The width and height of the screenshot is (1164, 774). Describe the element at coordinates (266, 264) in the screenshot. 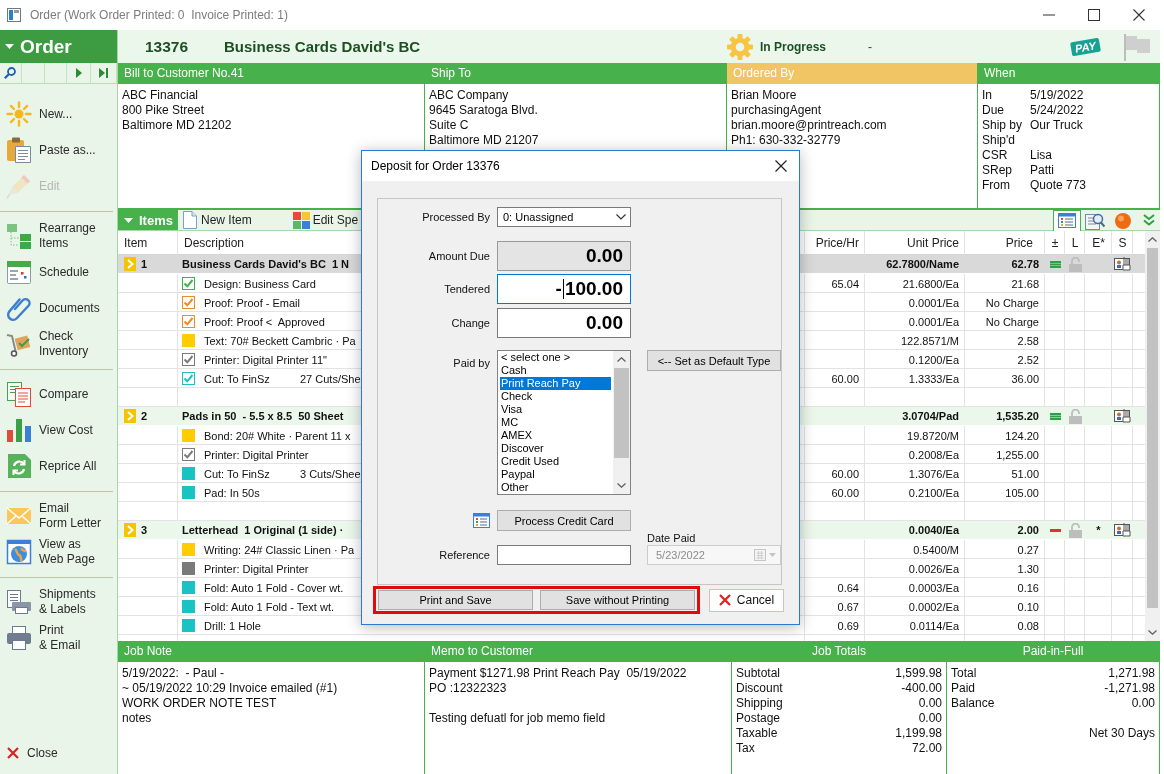

I see `group-description: Business Cards David's BC 1 N` at that location.